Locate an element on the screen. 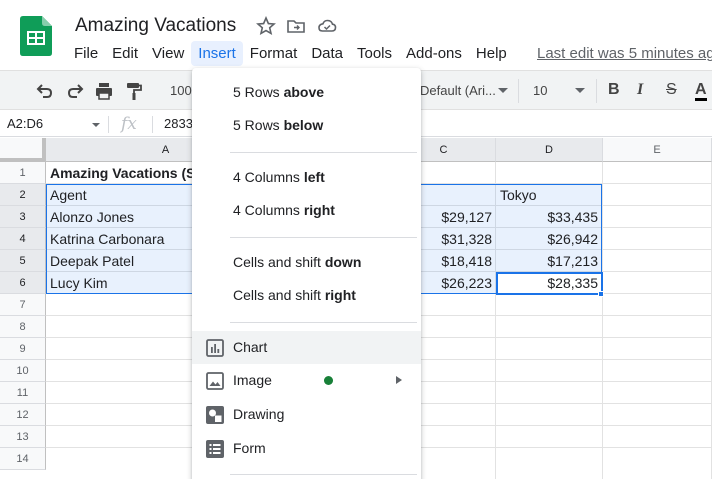  drawing-icon is located at coordinates (215, 415).